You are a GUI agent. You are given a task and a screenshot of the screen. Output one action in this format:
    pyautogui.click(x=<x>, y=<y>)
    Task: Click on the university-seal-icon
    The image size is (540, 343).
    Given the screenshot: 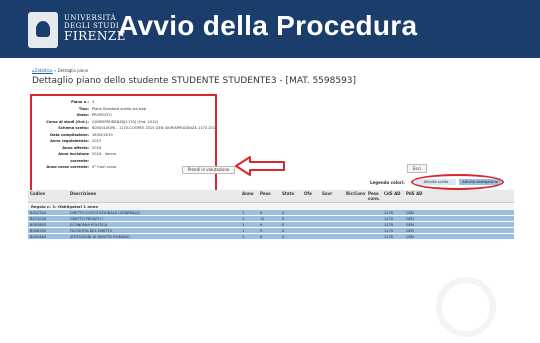 What is the action you would take?
    pyautogui.click(x=43, y=30)
    